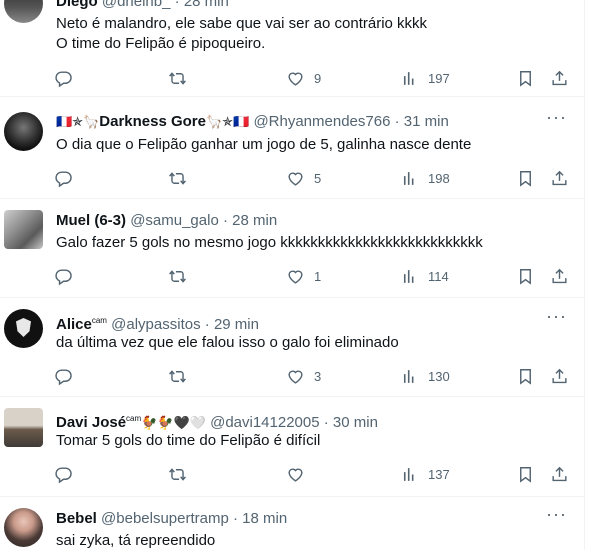 This screenshot has width=598, height=556. Describe the element at coordinates (426, 121) in the screenshot. I see `tweet-time: 31 min` at that location.